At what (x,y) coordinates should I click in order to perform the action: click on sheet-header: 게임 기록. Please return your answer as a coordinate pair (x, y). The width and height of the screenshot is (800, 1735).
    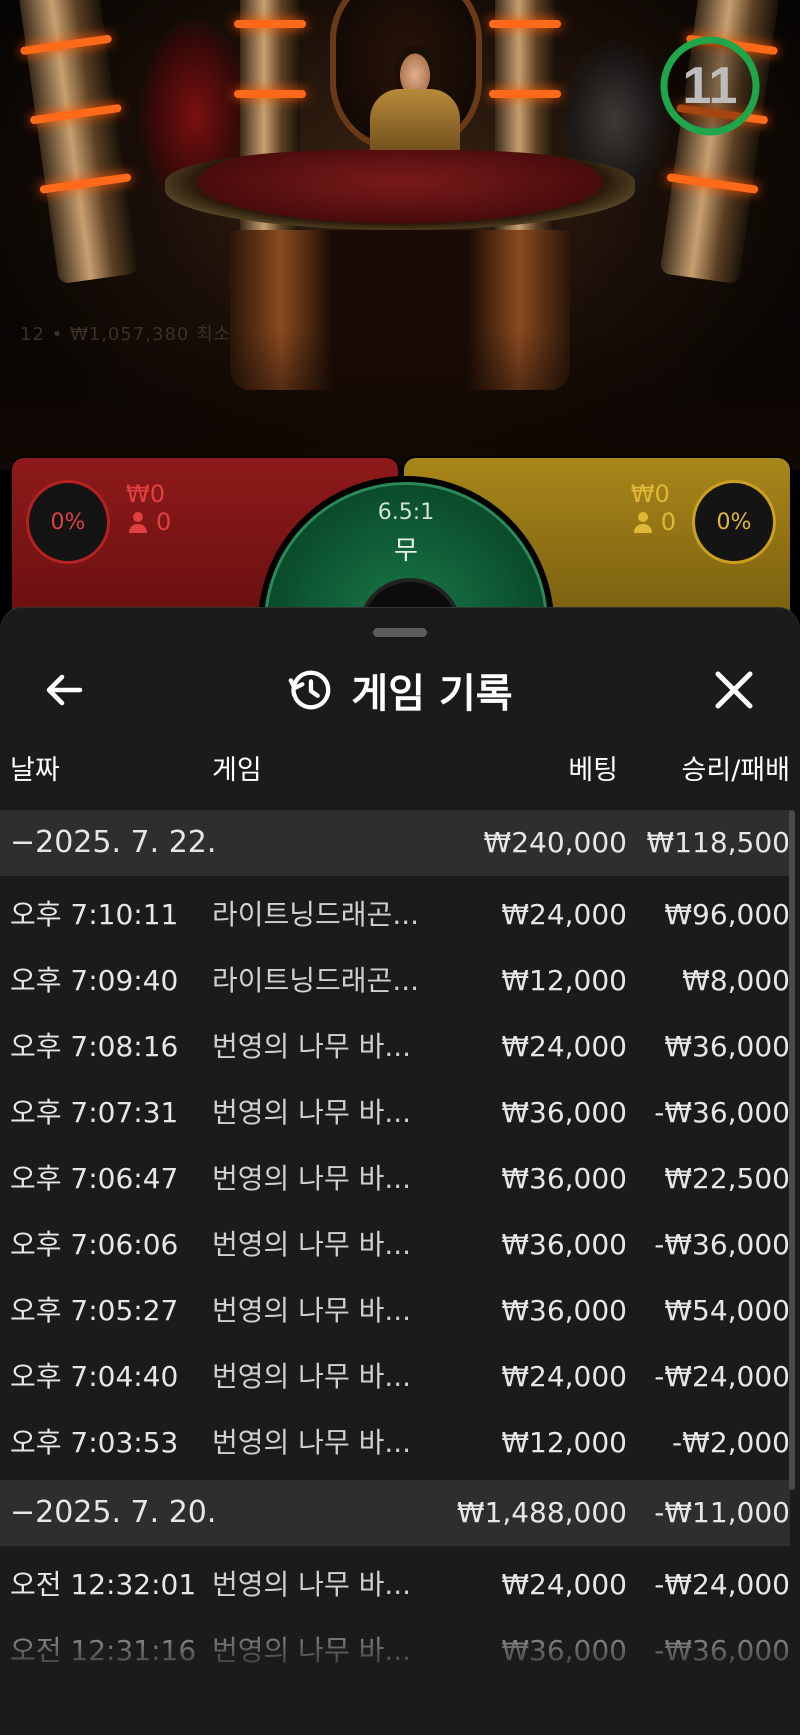
    Looking at the image, I should click on (400, 690).